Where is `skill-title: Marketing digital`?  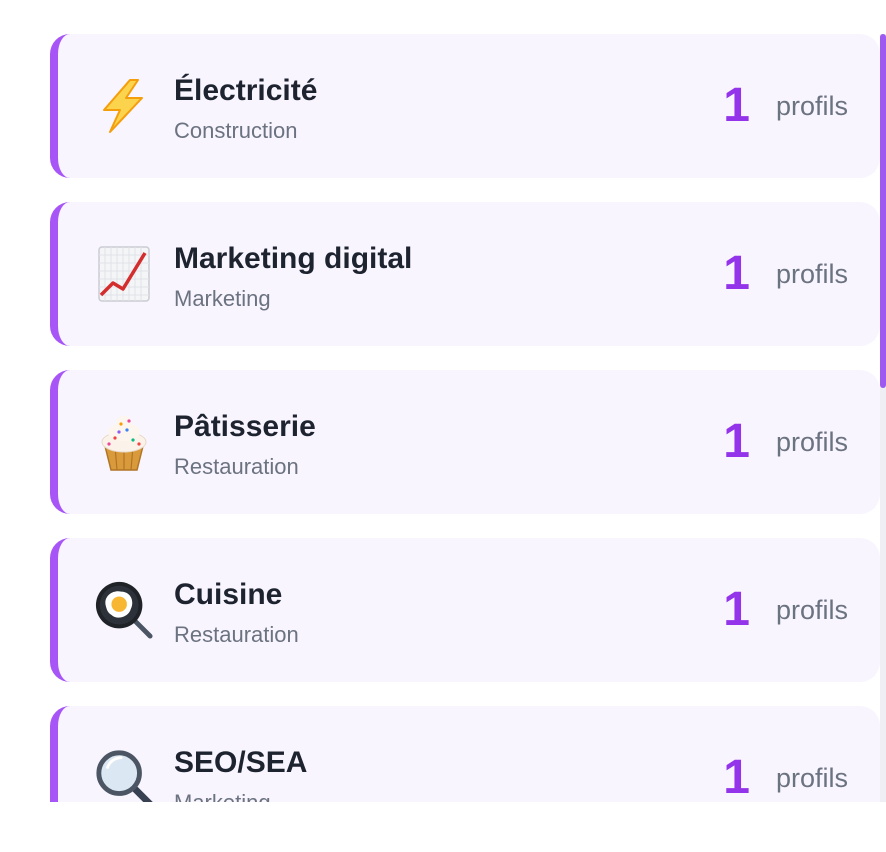 skill-title: Marketing digital is located at coordinates (293, 258).